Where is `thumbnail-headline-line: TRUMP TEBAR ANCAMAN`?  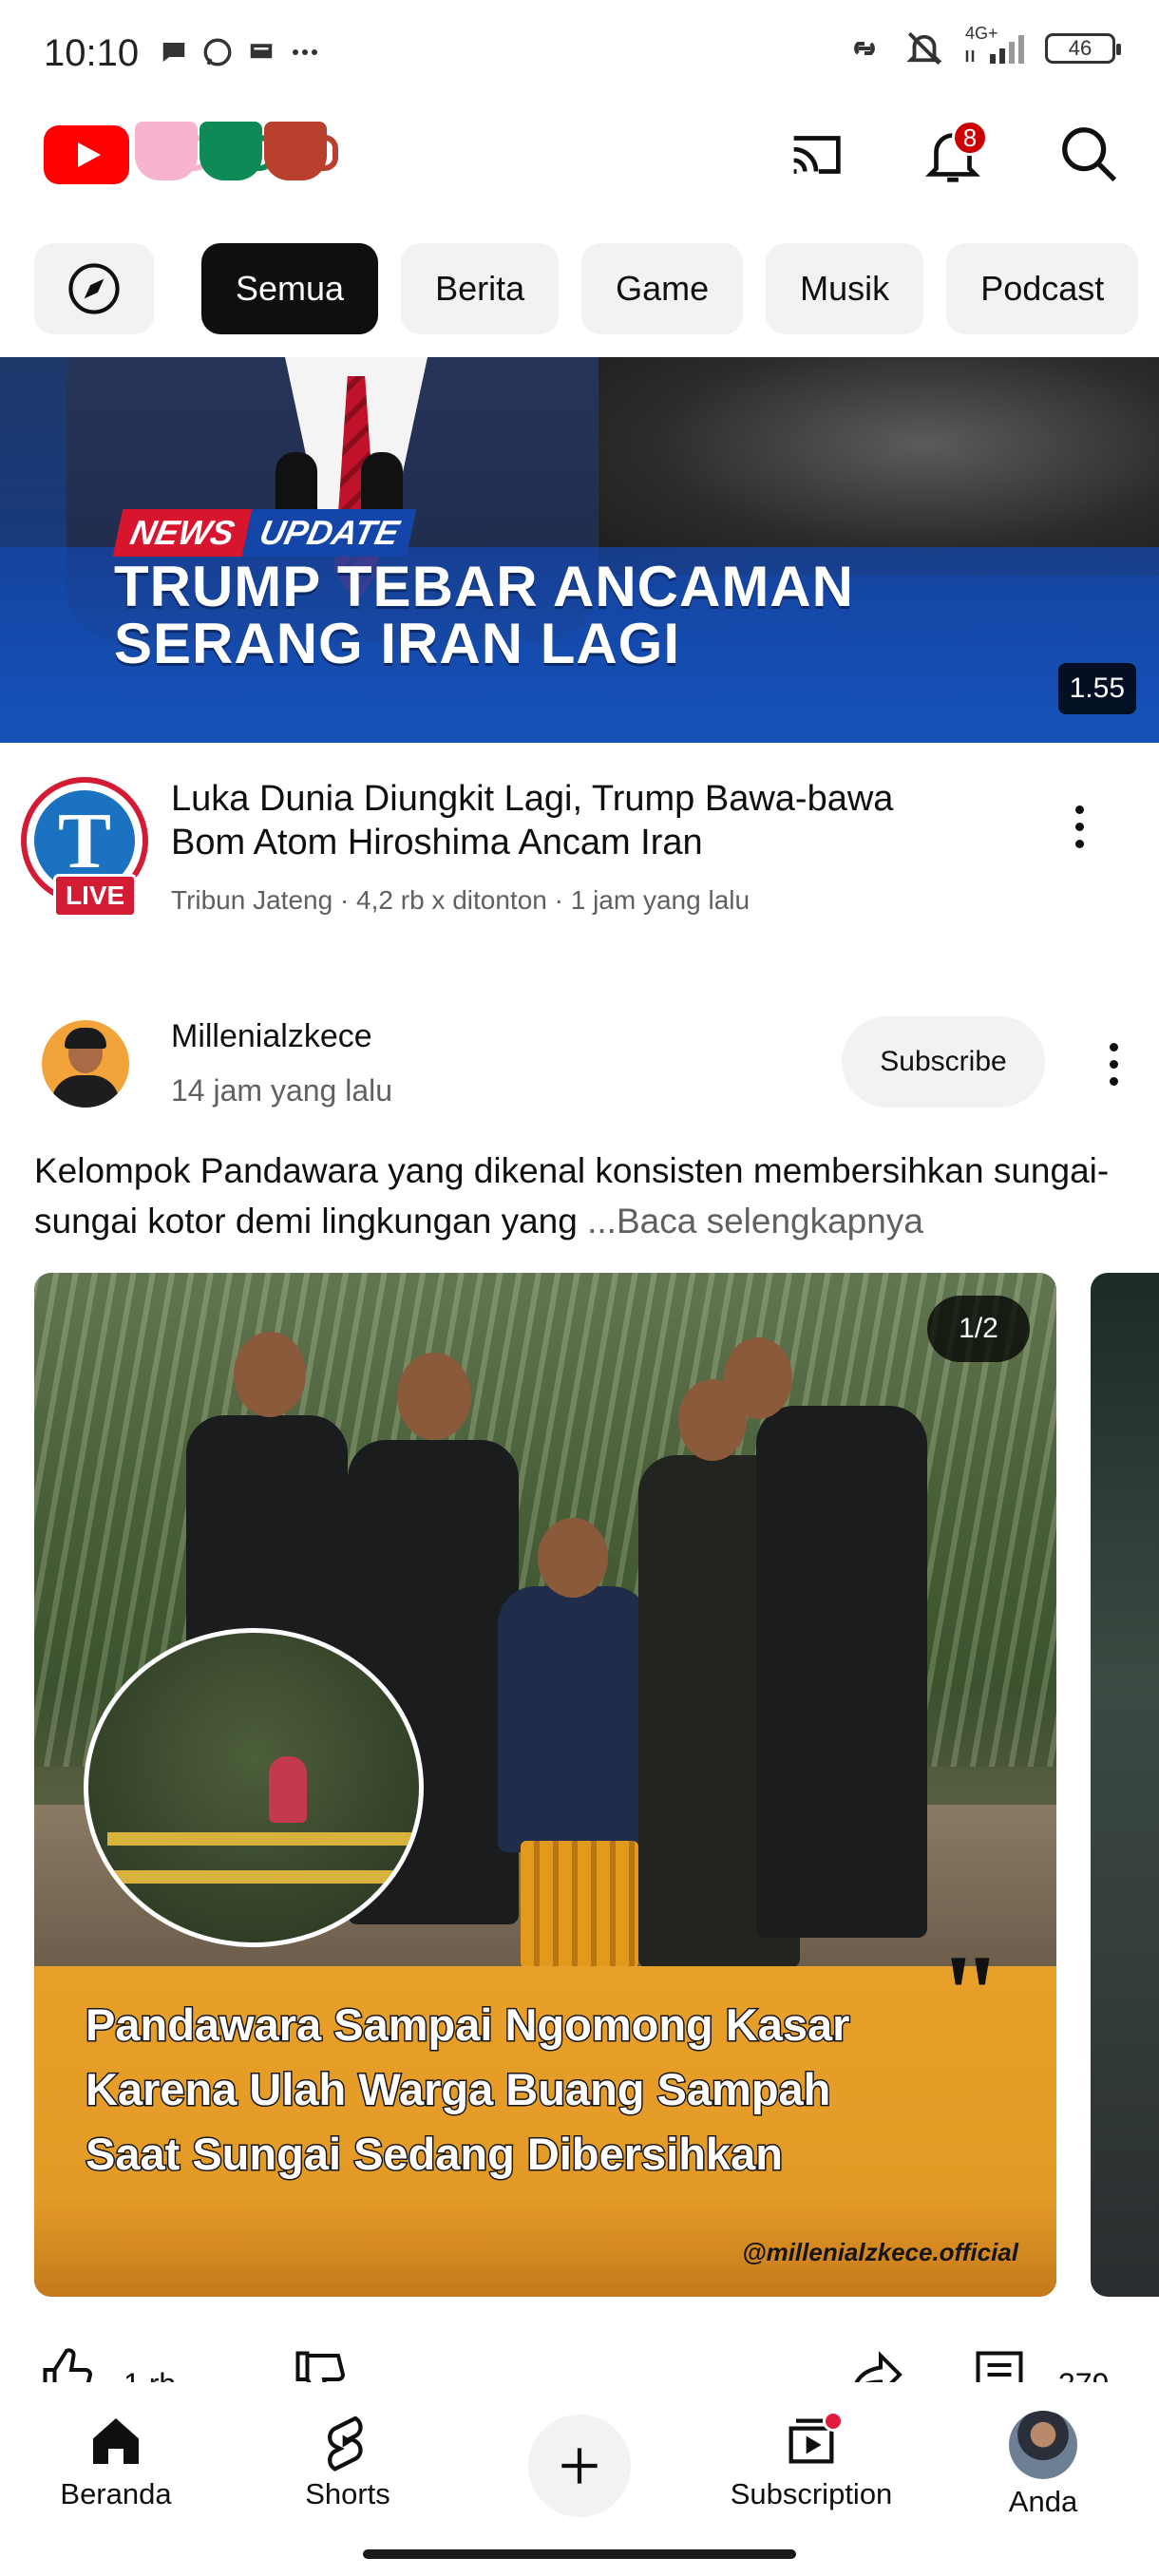 thumbnail-headline-line: TRUMP TEBAR ANCAMAN is located at coordinates (484, 586).